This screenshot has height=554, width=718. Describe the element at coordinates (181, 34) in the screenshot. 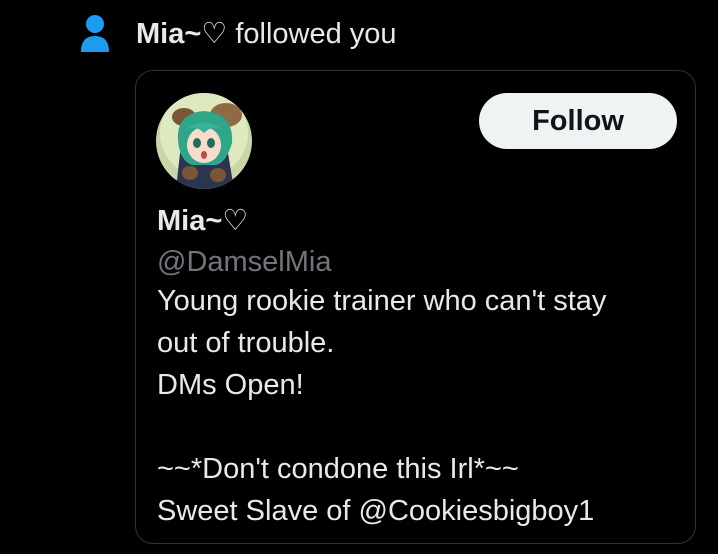

I see `notification-actor-name: Mia~♡` at that location.